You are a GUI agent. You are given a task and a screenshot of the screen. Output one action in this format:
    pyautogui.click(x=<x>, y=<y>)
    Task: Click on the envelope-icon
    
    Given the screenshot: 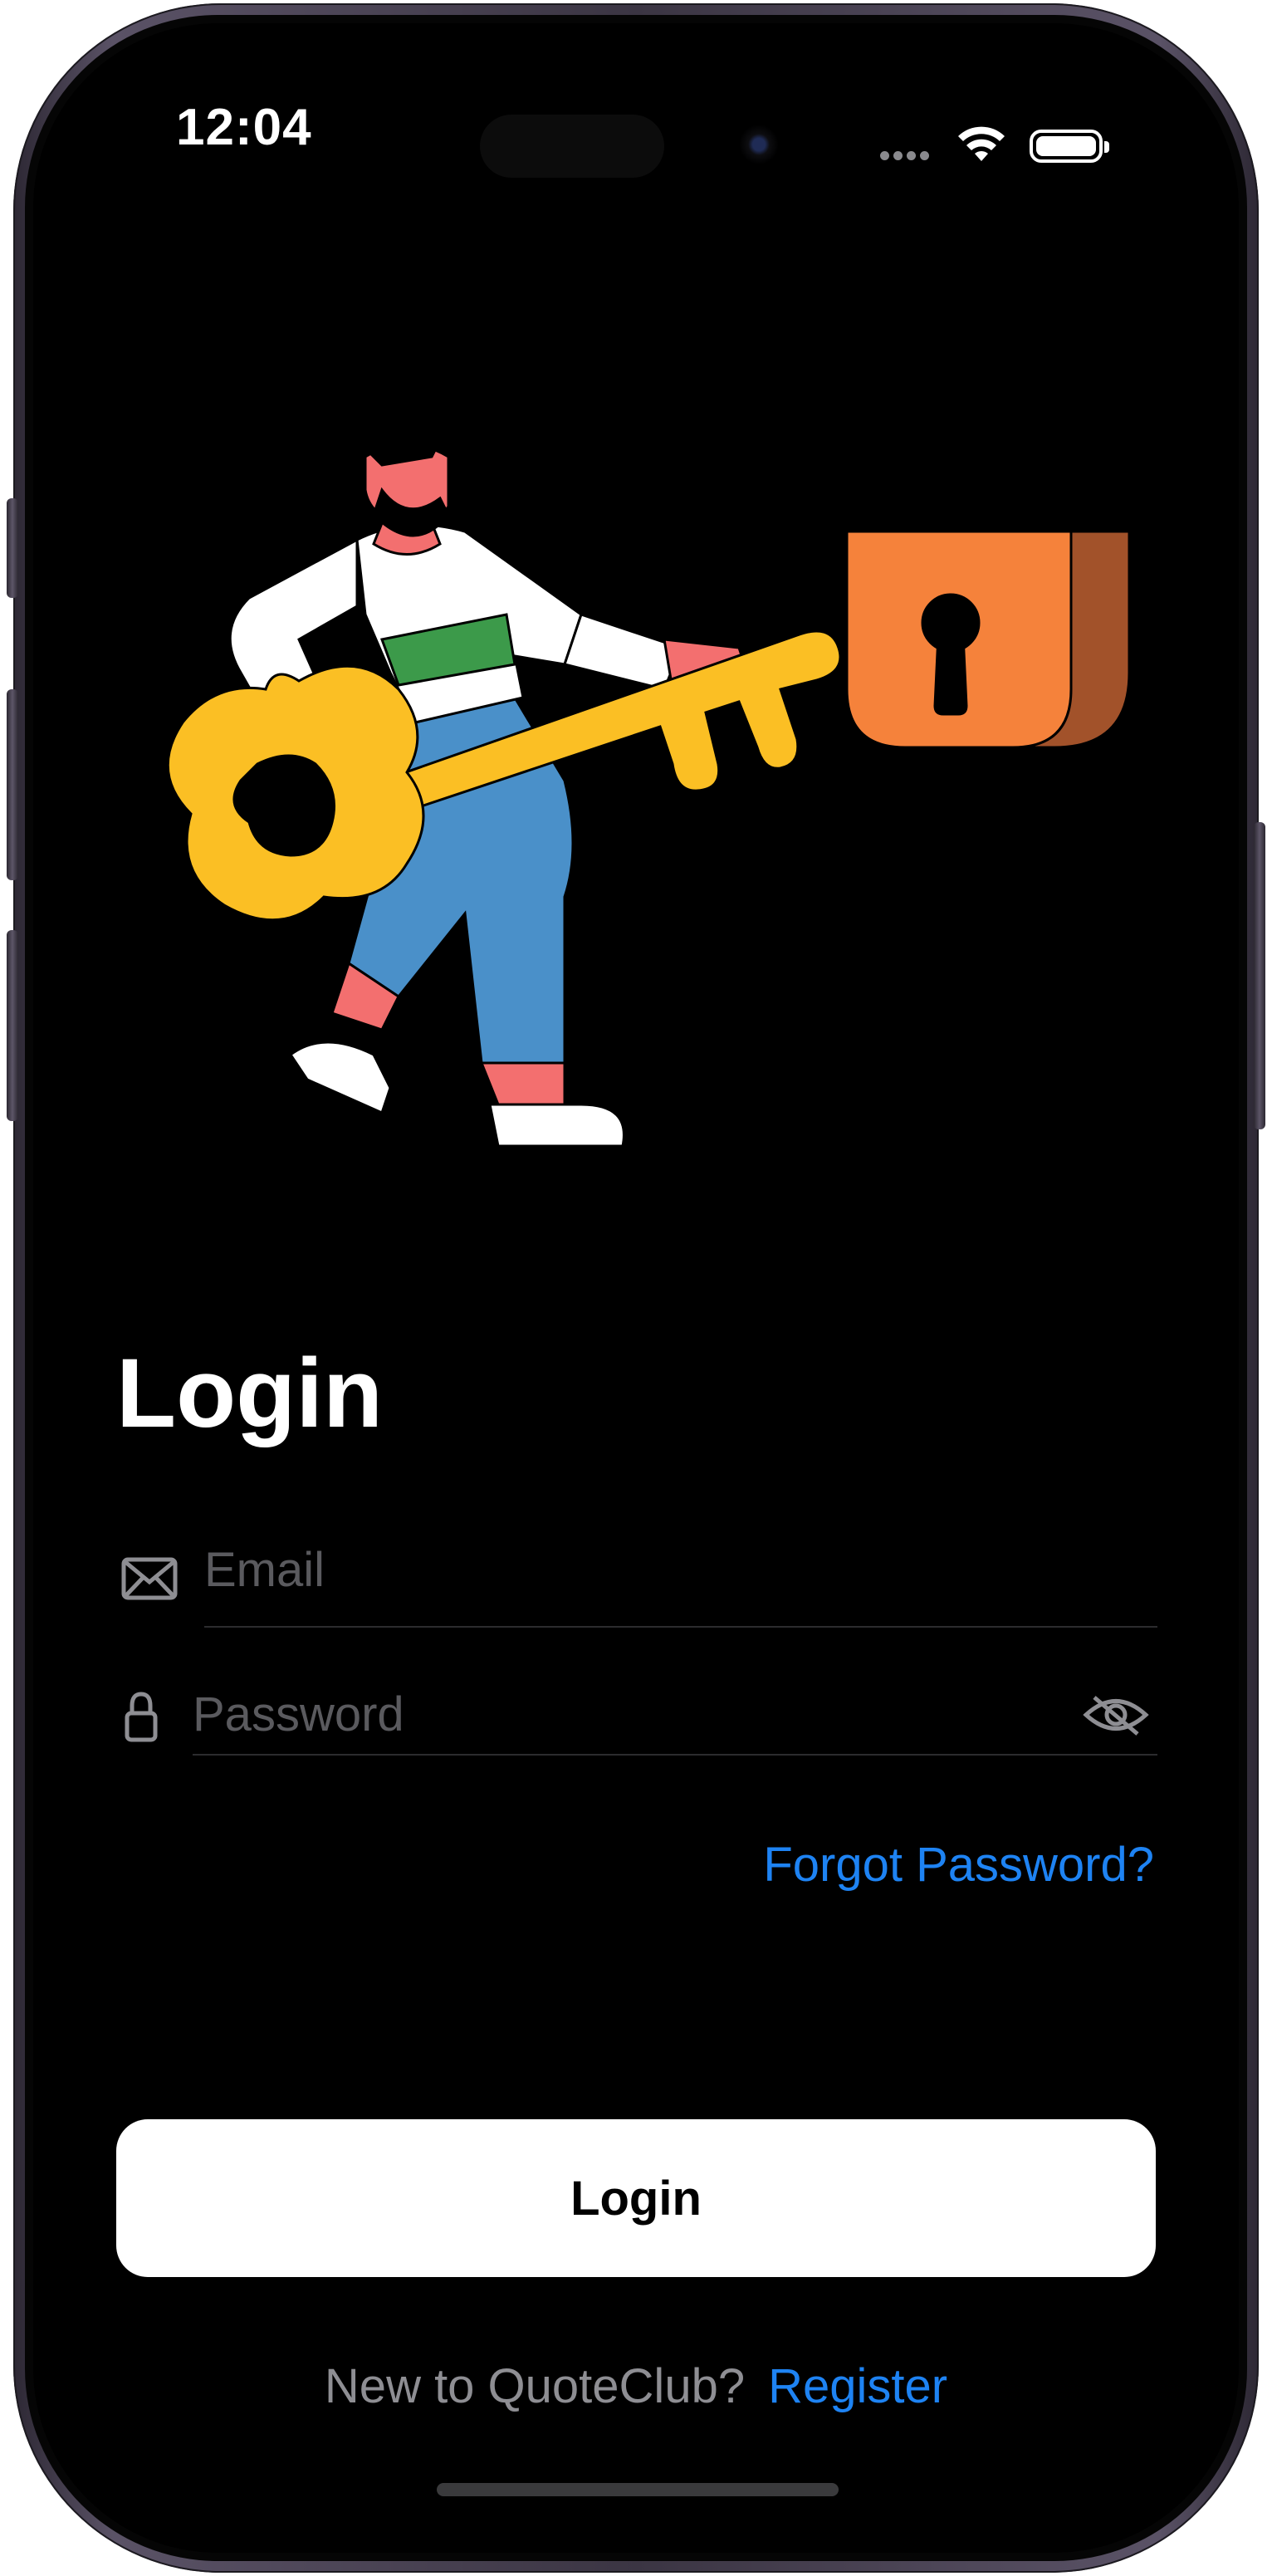 What is the action you would take?
    pyautogui.click(x=150, y=1578)
    